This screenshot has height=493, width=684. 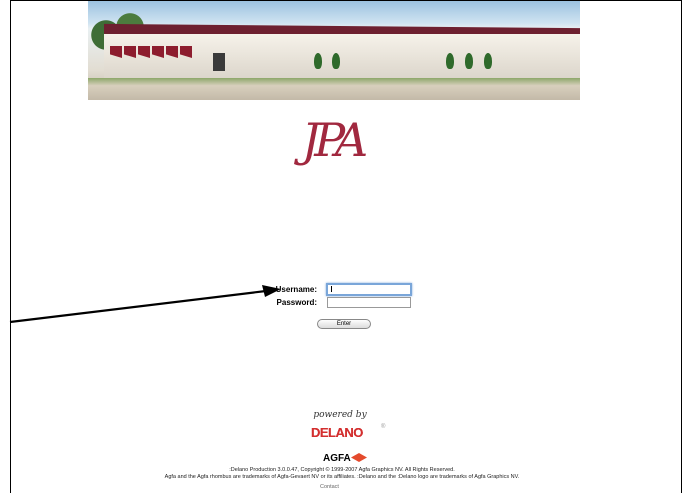 What do you see at coordinates (138, 306) in the screenshot?
I see `arrow-shaft` at bounding box center [138, 306].